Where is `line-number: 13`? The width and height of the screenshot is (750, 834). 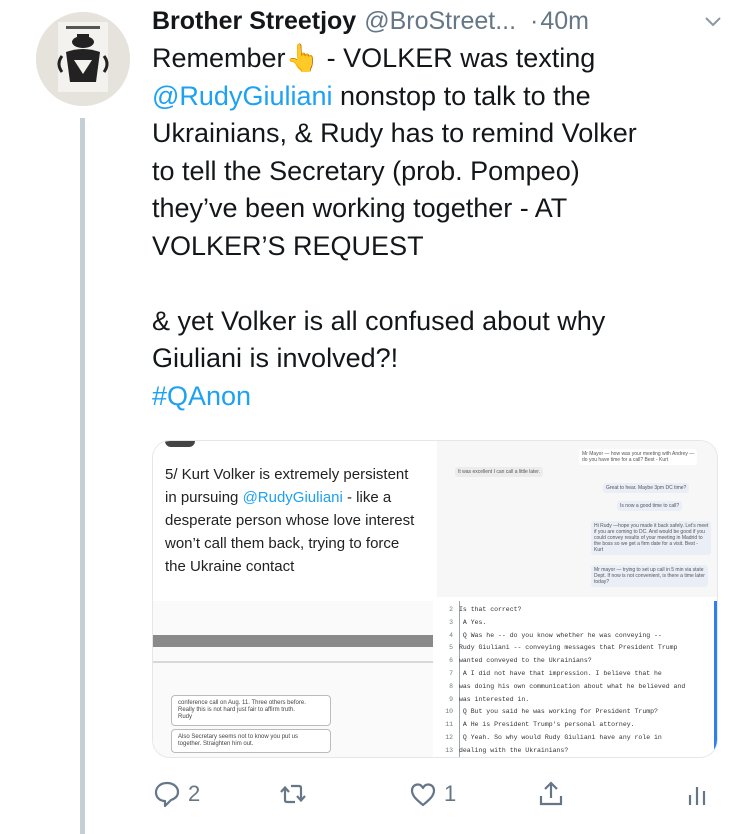 line-number: 13 is located at coordinates (449, 750).